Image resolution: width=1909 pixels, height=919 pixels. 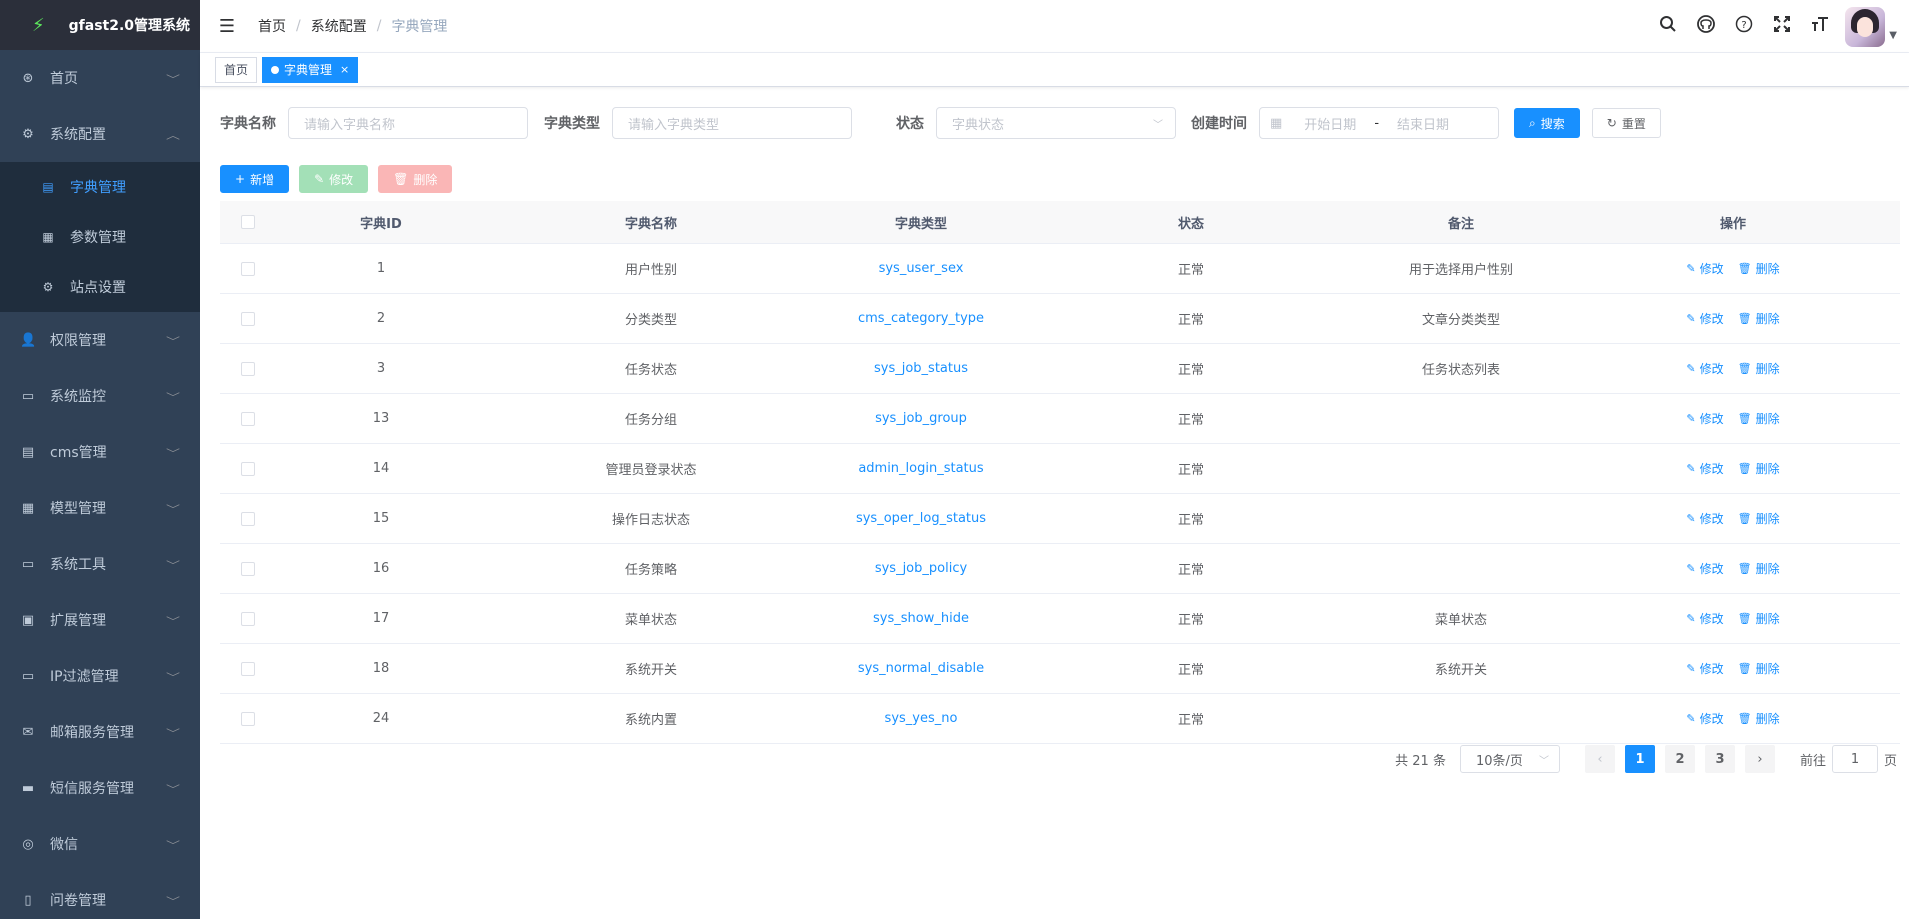 I want to click on hamburger-icon: ☰, so click(x=227, y=26).